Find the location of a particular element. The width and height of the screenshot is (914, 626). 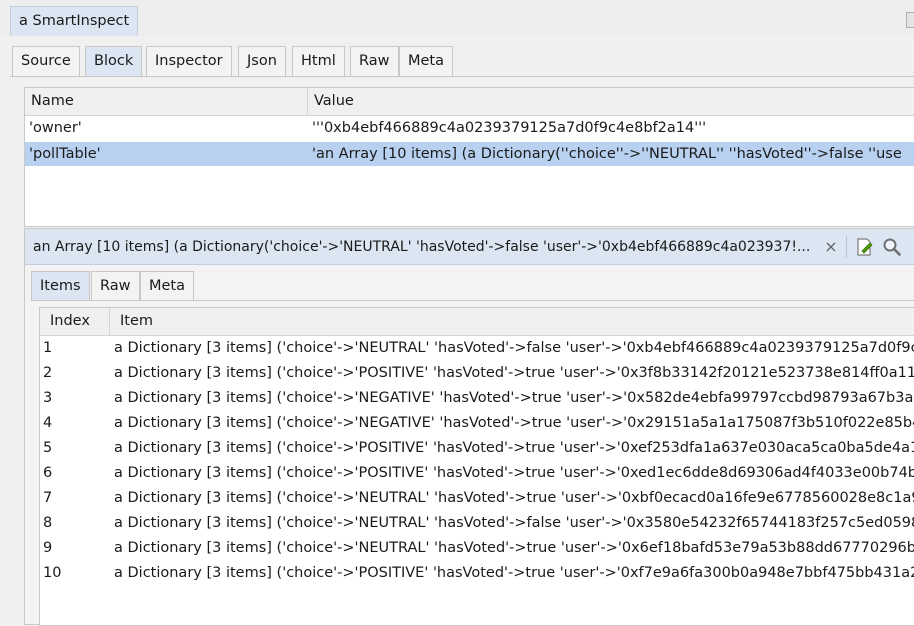

magnifier-icon is located at coordinates (892, 247).